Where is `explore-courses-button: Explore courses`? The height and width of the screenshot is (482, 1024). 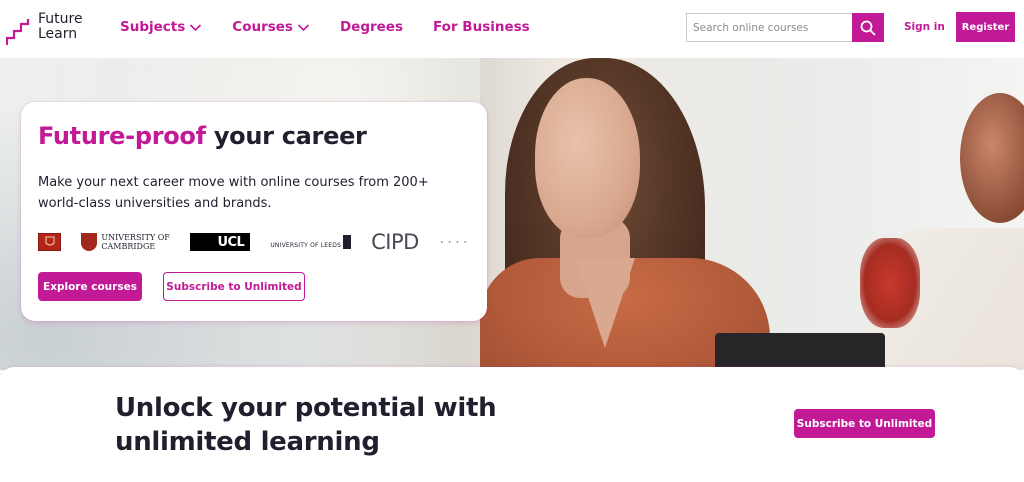
explore-courses-button: Explore courses is located at coordinates (90, 286).